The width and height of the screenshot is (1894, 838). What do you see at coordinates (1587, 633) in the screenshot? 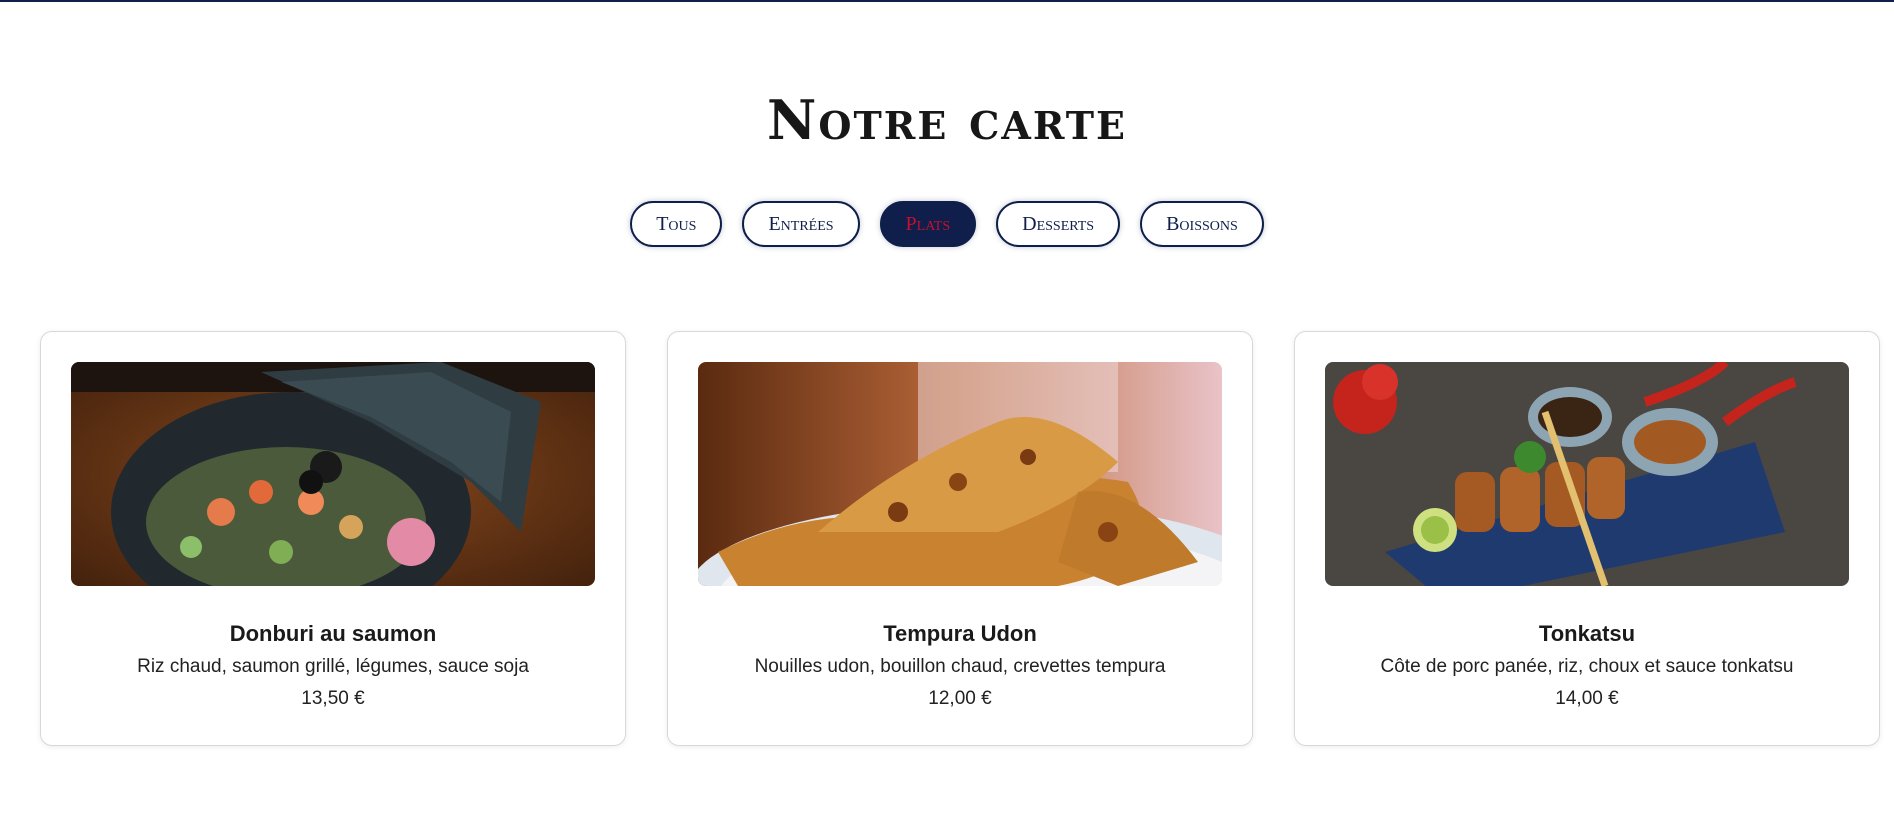
I see `menu-item-name: Tonkatsu` at bounding box center [1587, 633].